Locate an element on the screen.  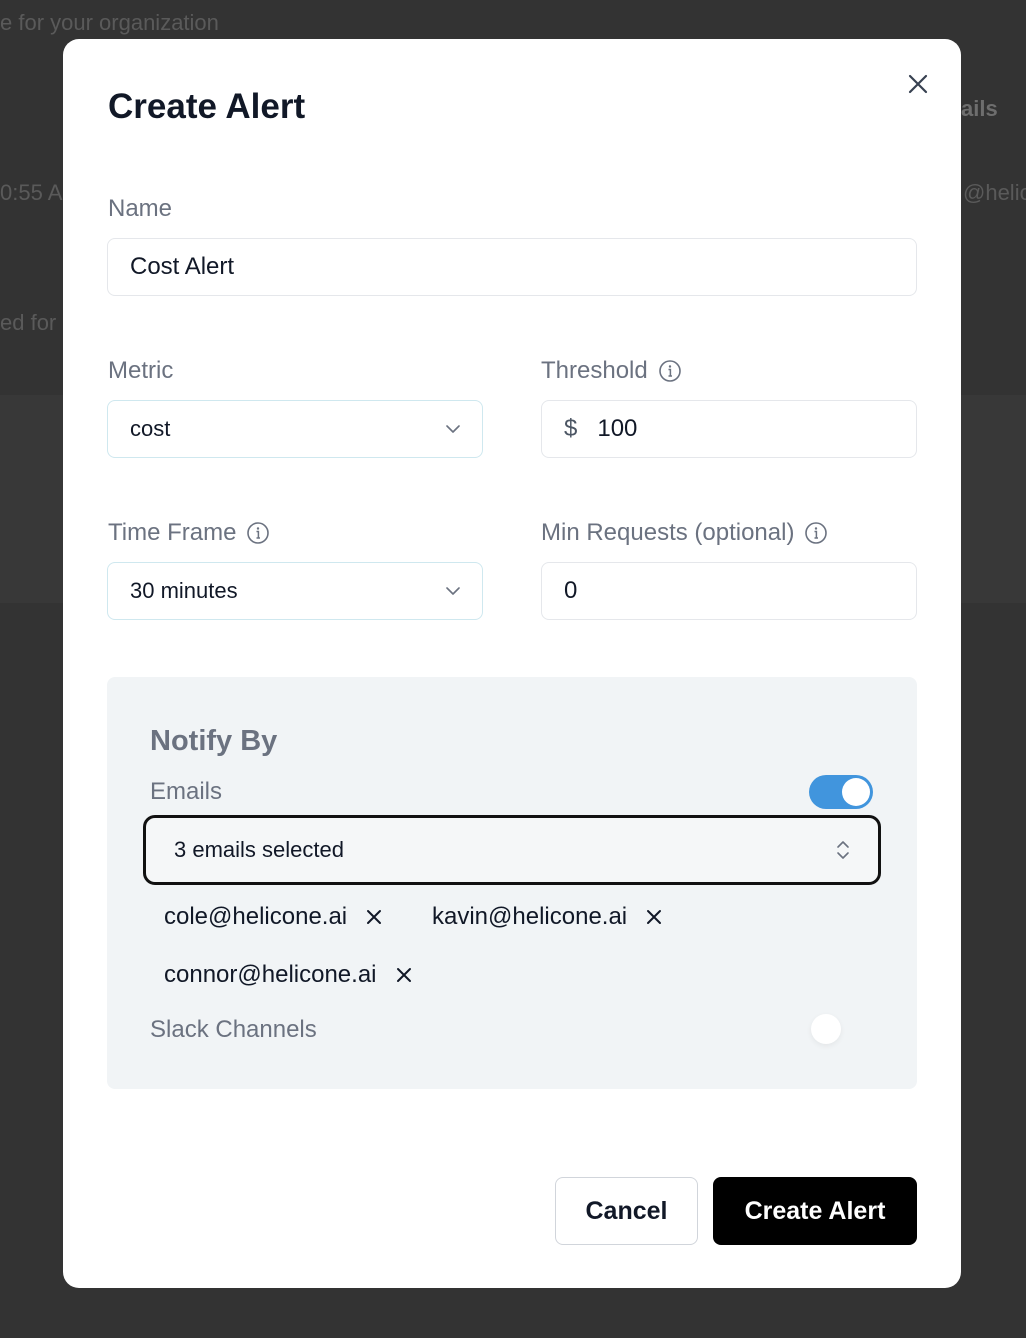
cancel-button: Cancel is located at coordinates (626, 1211).